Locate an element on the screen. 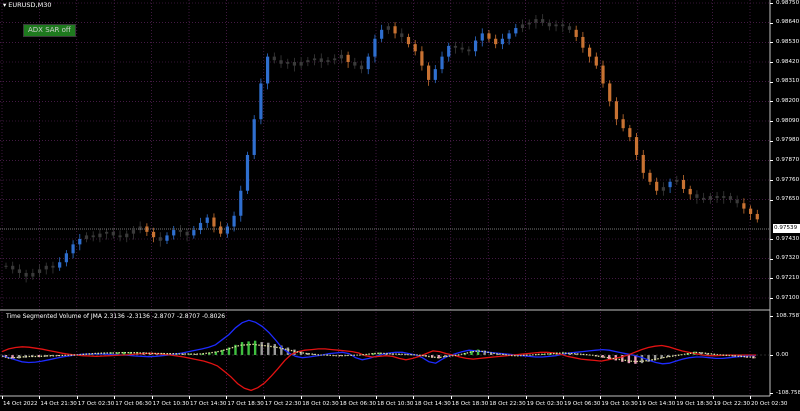 Image resolution: width=800 pixels, height=411 pixels. time-axis-label: 18 Oct 06:30 is located at coordinates (358, 404).